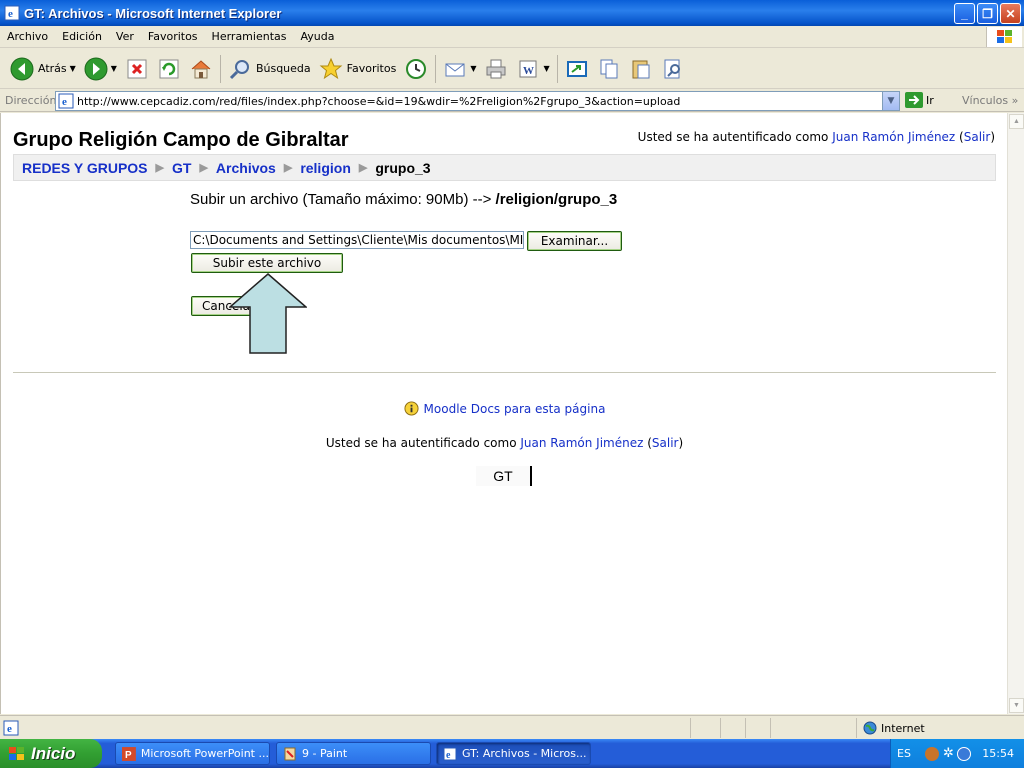  What do you see at coordinates (403, 167) in the screenshot?
I see `breadcrumb-current: grupo_3` at bounding box center [403, 167].